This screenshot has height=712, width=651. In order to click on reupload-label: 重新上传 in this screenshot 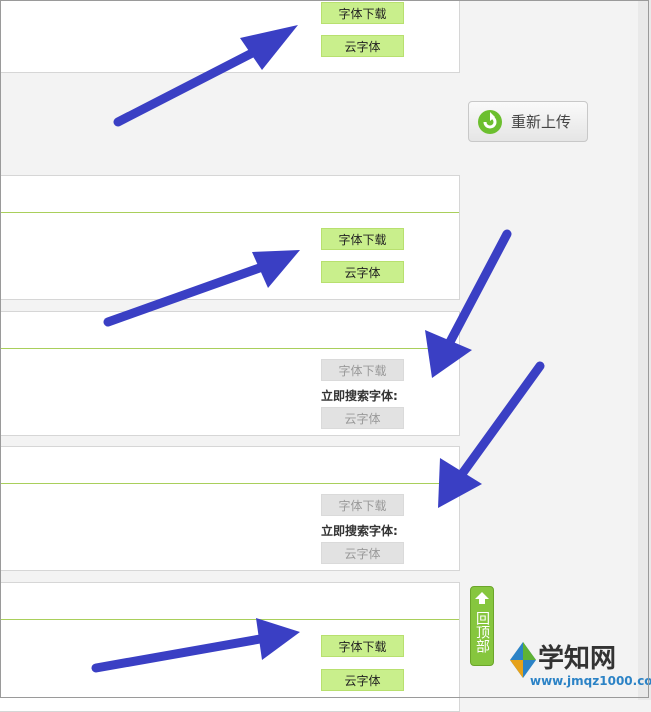, I will do `click(541, 122)`.